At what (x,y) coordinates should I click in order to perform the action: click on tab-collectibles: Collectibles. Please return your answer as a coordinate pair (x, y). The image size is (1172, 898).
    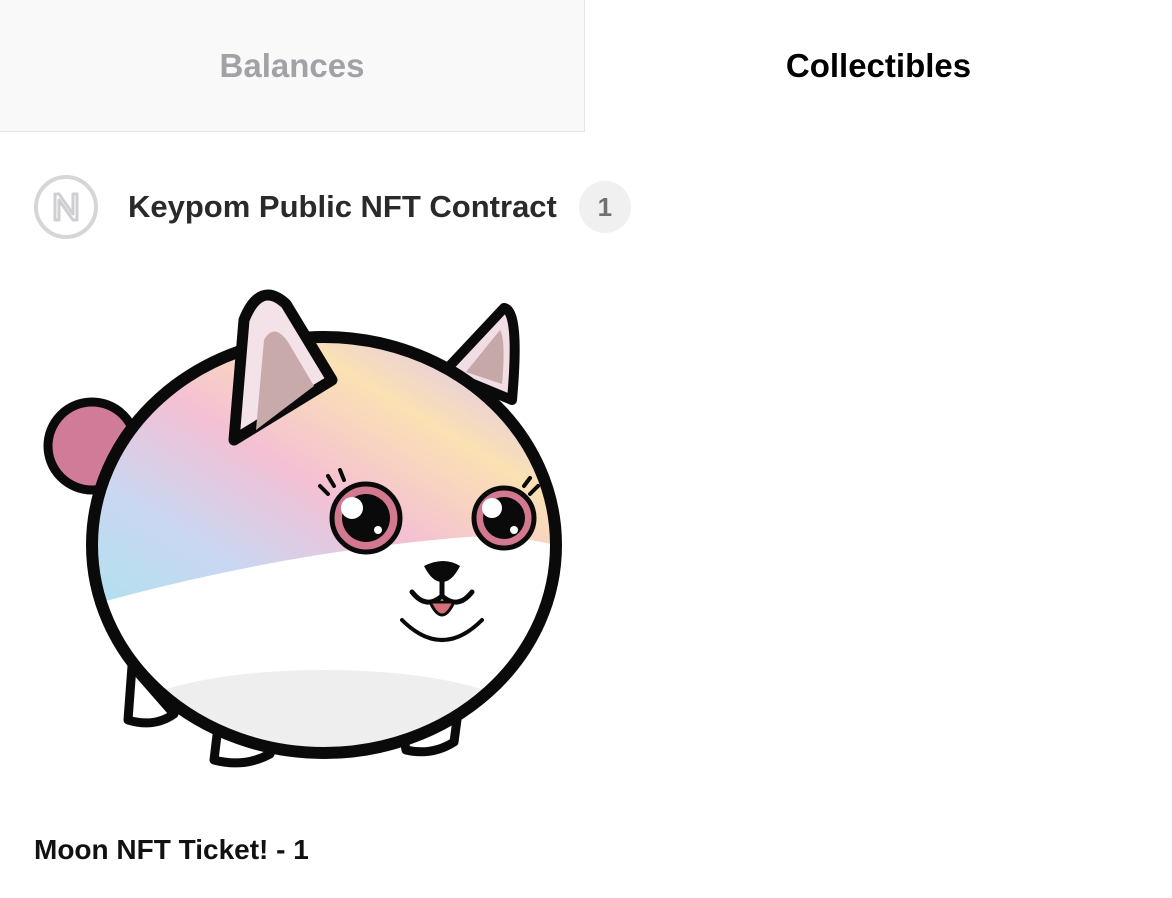
    Looking at the image, I should click on (878, 66).